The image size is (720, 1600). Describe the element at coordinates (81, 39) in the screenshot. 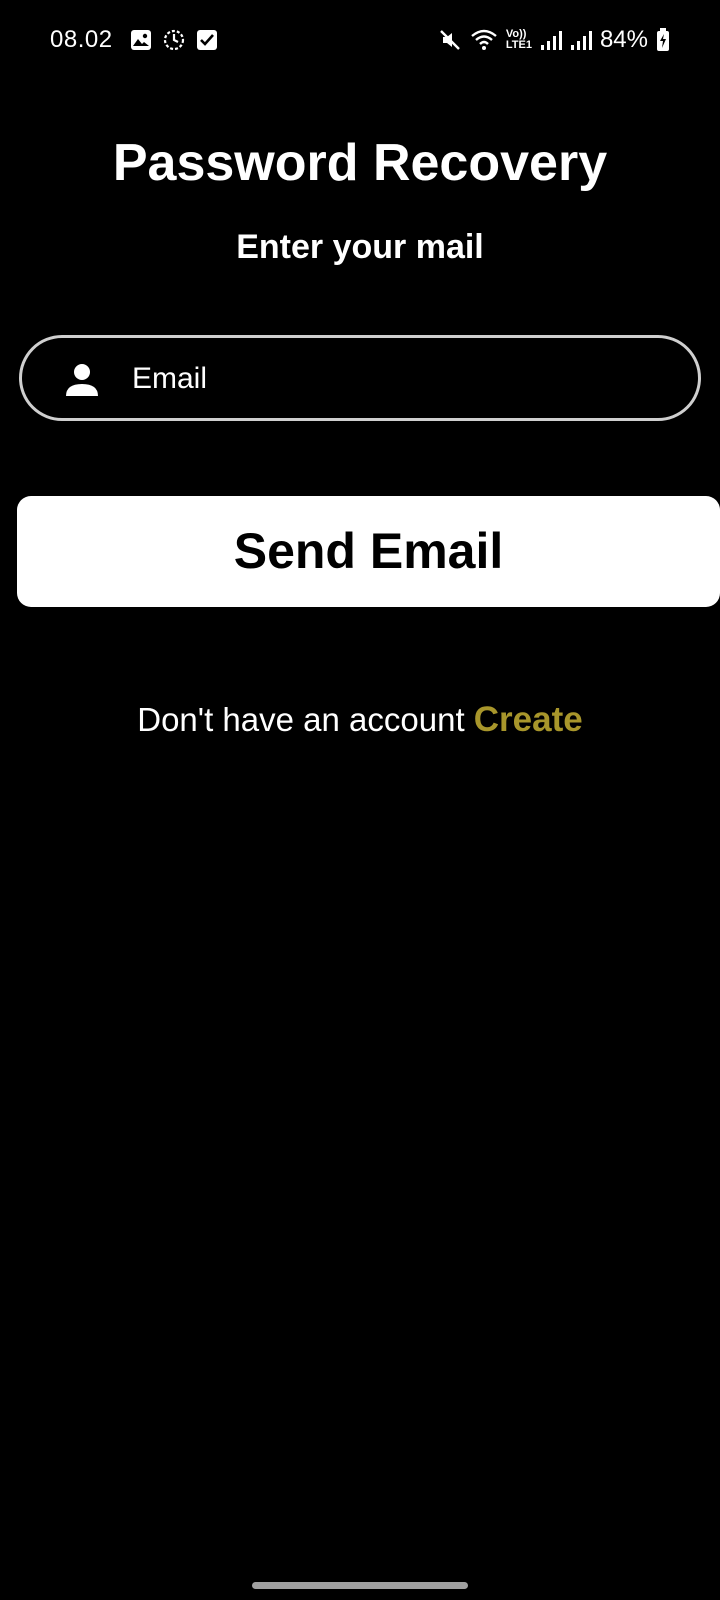

I see `status-time: 08.02` at that location.